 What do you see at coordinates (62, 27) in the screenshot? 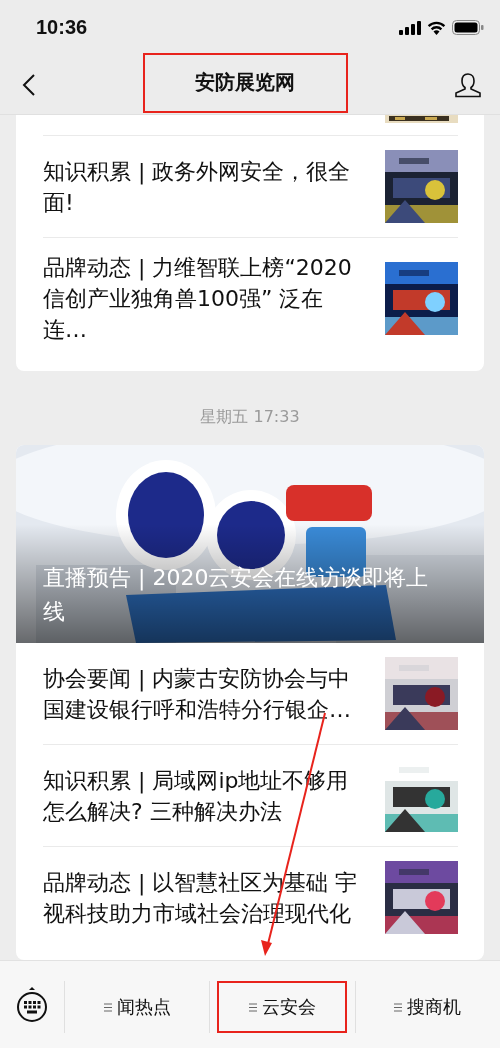
I see `clock-time: 10:36` at bounding box center [62, 27].